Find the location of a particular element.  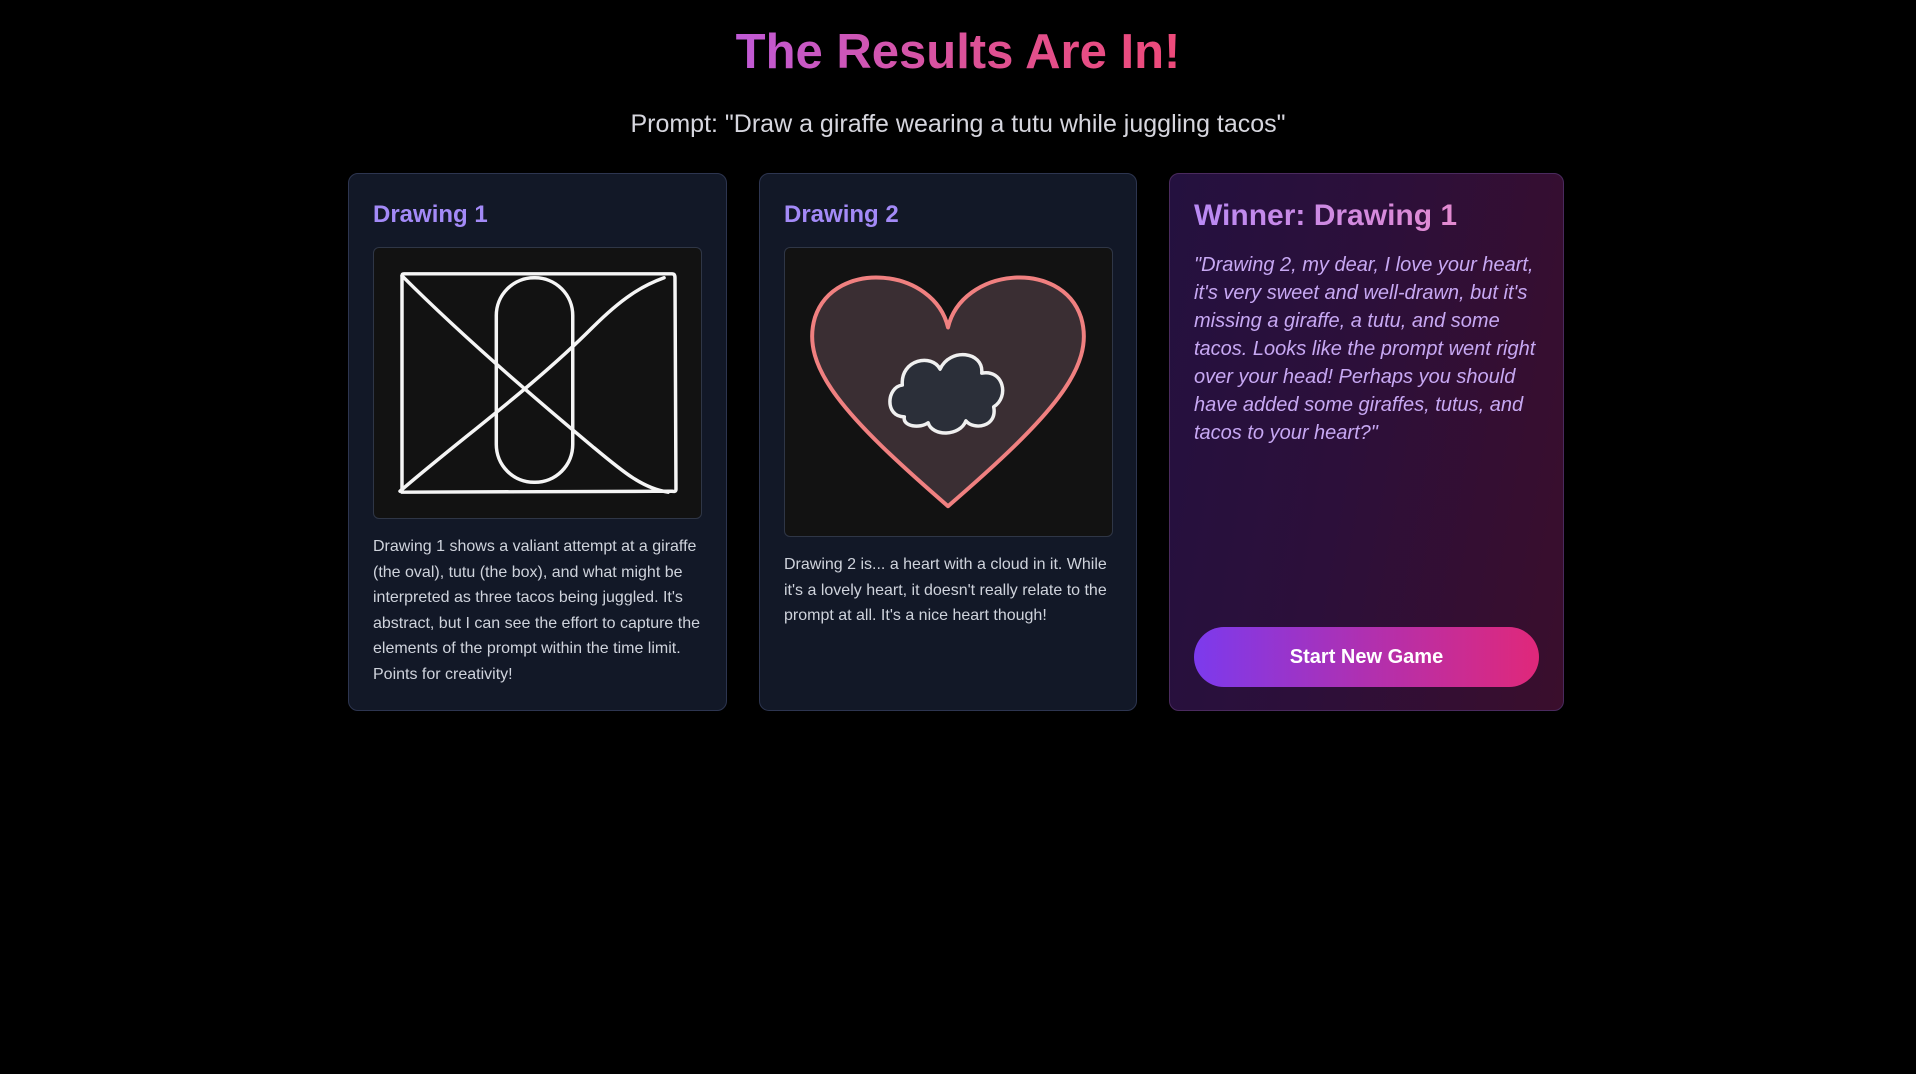

start-new-game-button: Start New Game is located at coordinates (1366, 657).